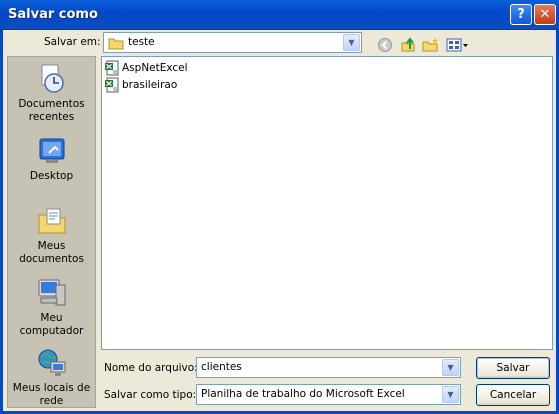 The image size is (559, 414). Describe the element at coordinates (116, 44) in the screenshot. I see `folder-icon` at that location.